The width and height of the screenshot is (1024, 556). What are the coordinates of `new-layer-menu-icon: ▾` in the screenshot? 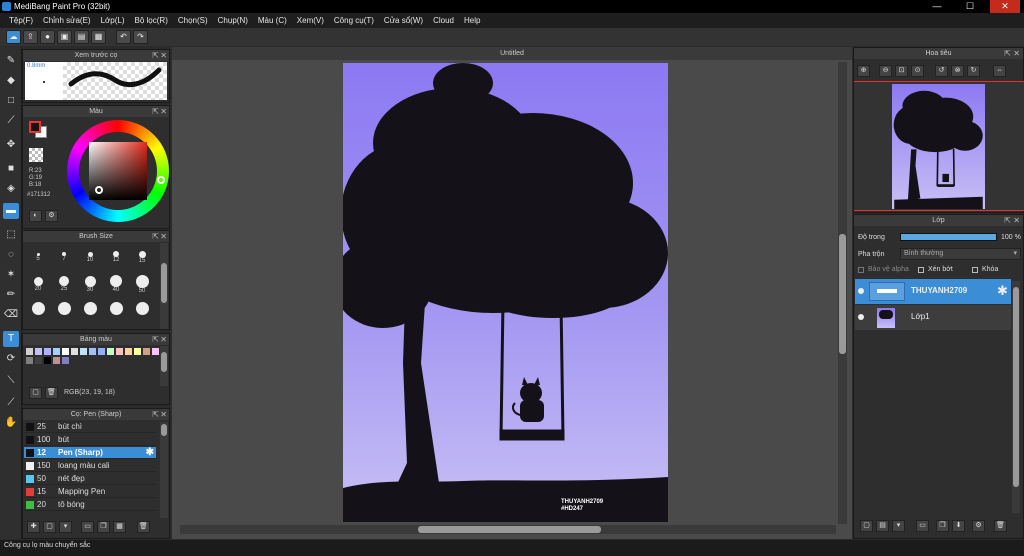 It's located at (898, 526).